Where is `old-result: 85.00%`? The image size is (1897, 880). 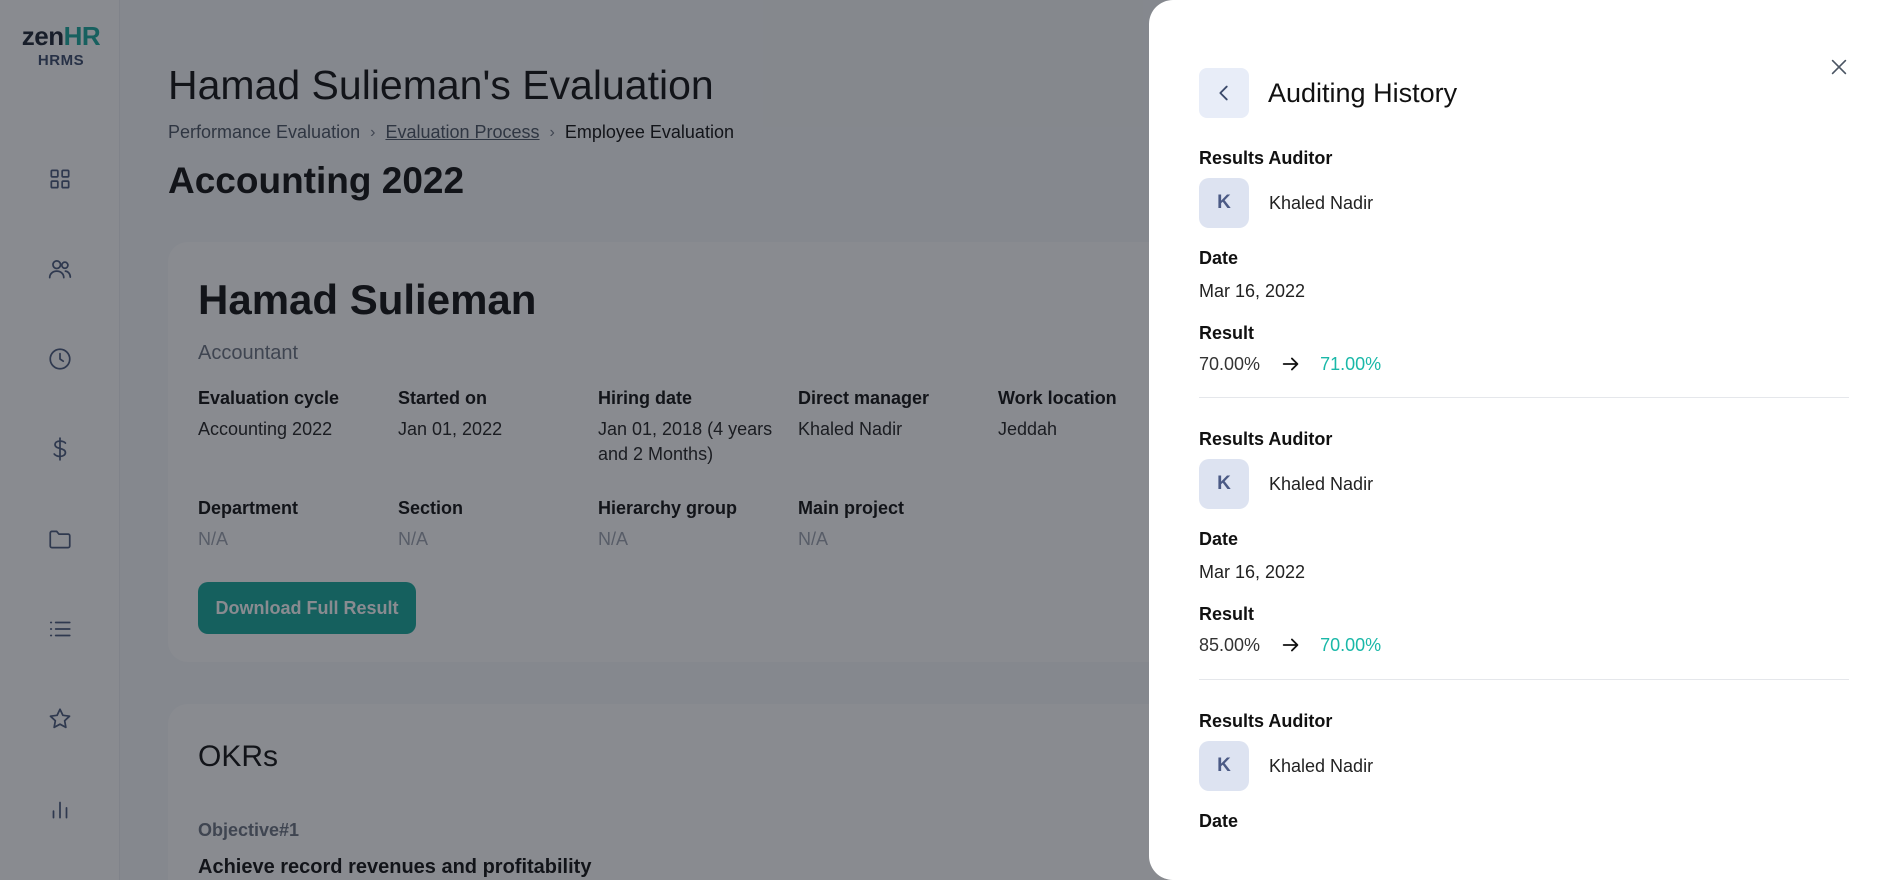 old-result: 85.00% is located at coordinates (1230, 644).